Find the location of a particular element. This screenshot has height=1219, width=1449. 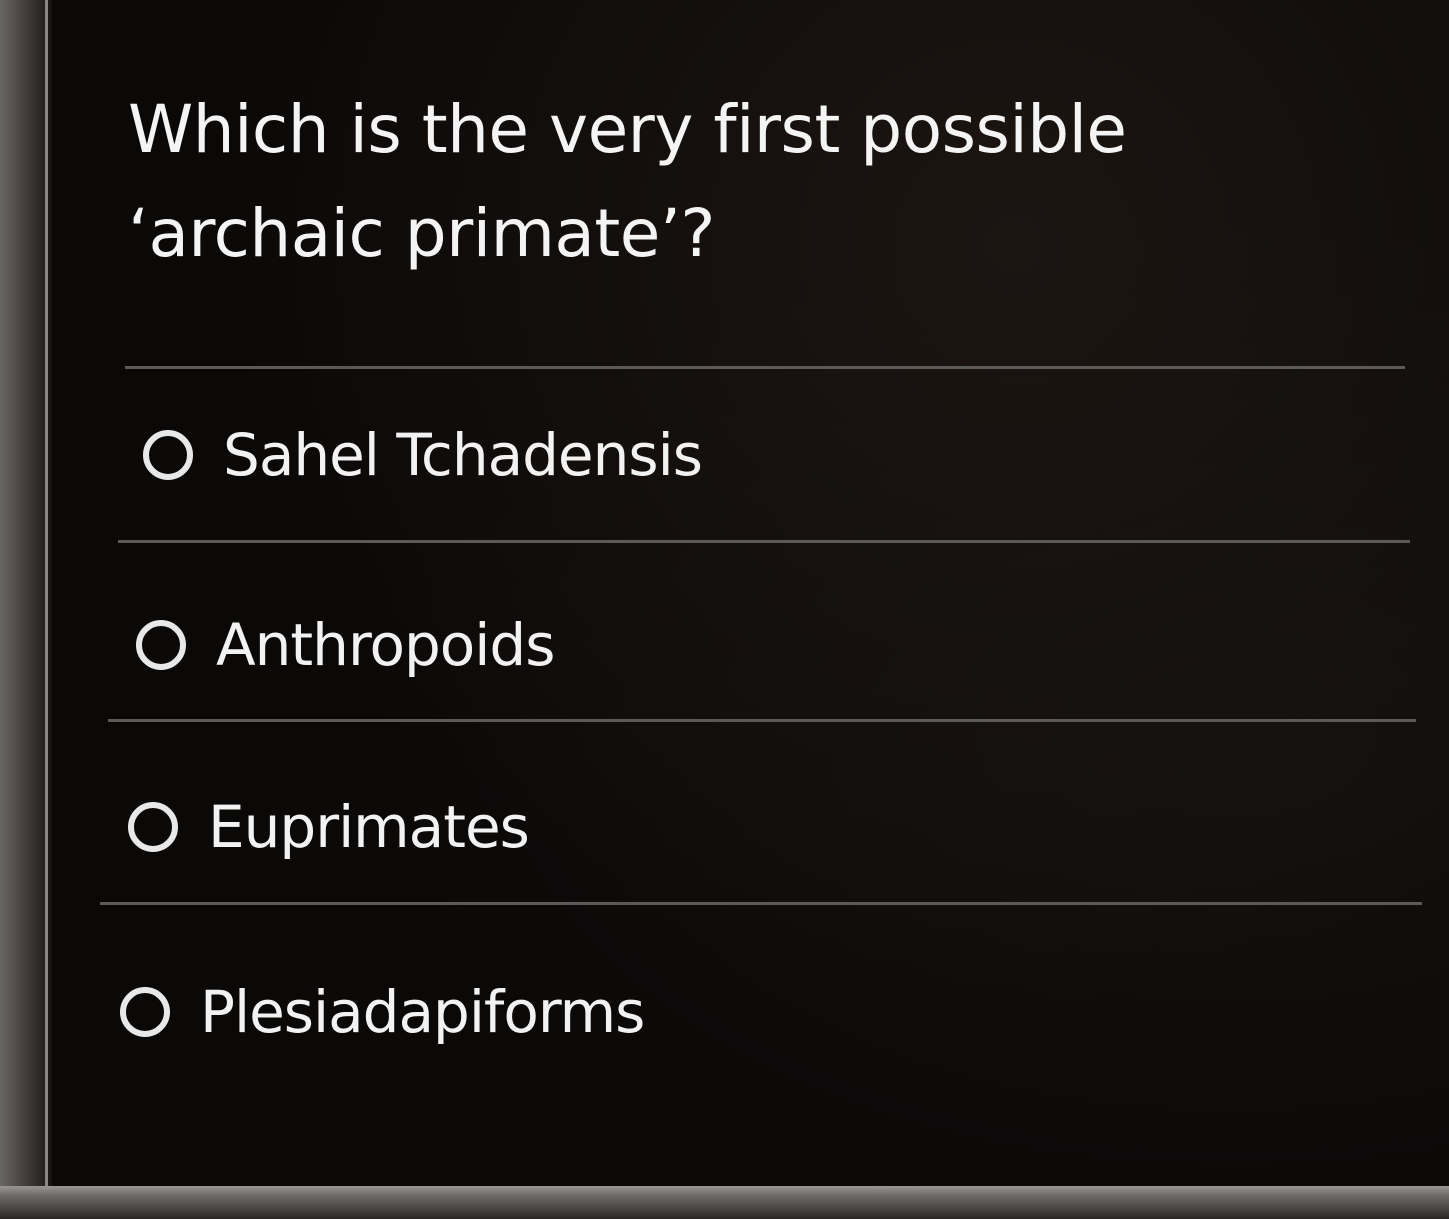

answer-option-3: Euprimates is located at coordinates (329, 827).